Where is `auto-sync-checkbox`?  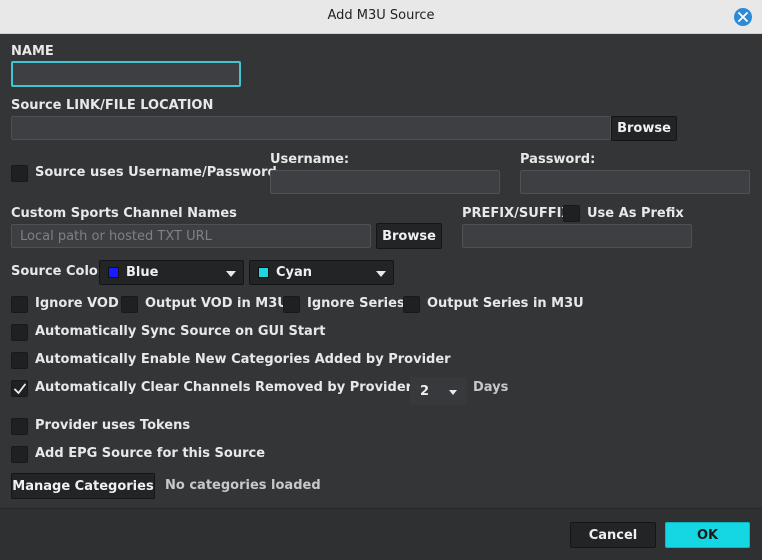
auto-sync-checkbox is located at coordinates (19, 332).